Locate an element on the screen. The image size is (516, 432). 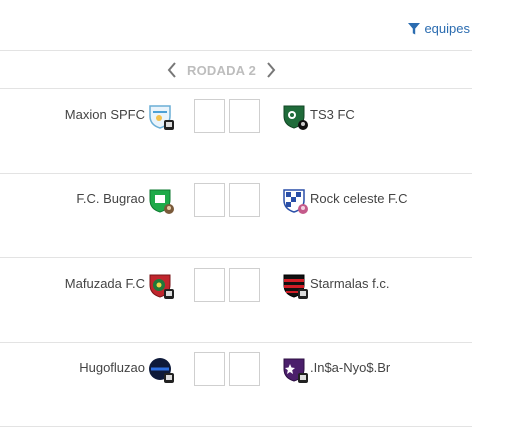
away-team-name: TS3 FC is located at coordinates (332, 114).